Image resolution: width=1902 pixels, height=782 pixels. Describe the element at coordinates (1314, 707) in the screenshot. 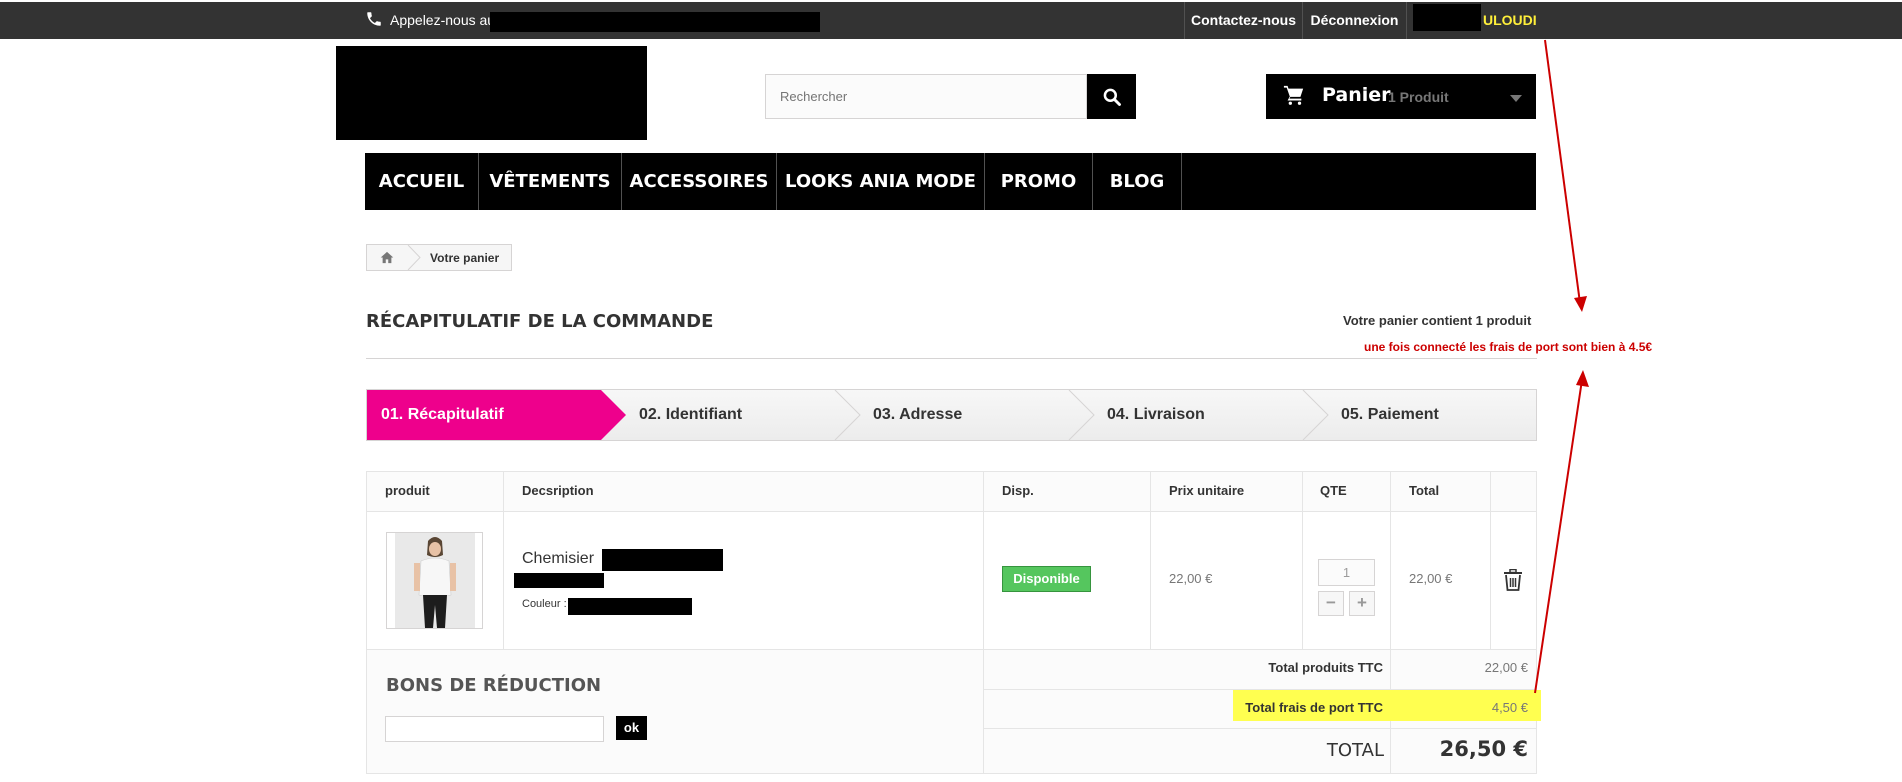

I see `shipping-total-label: Total frais de port TTC` at that location.